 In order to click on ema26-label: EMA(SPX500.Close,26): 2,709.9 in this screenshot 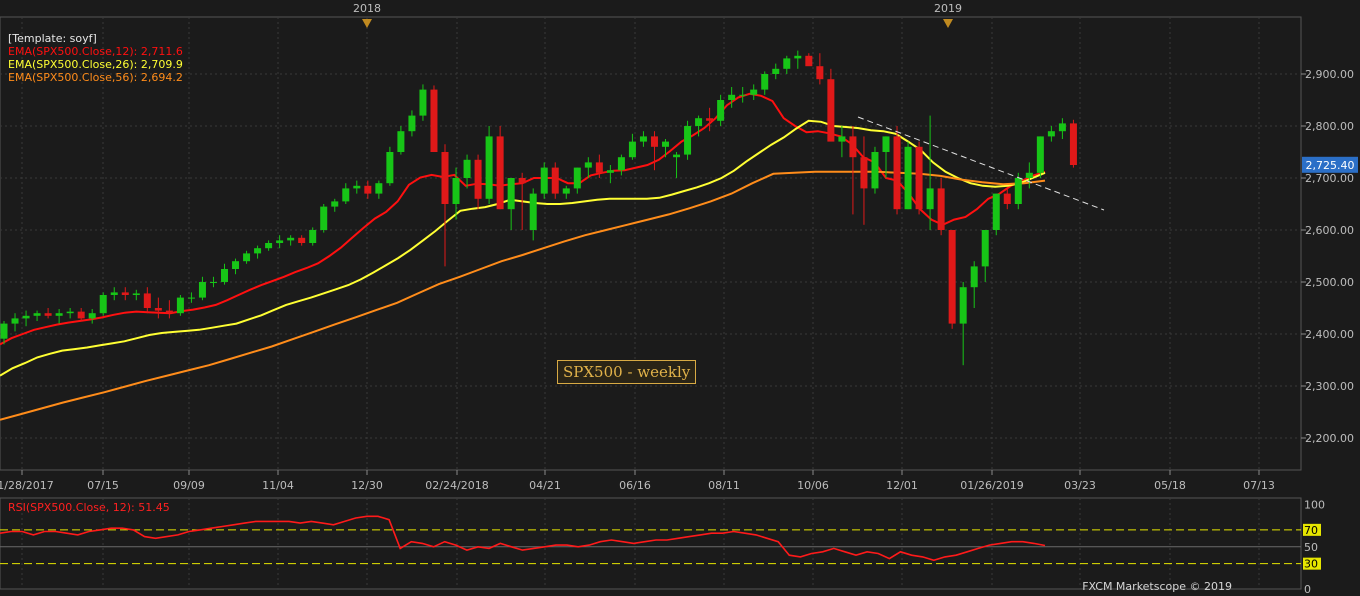, I will do `click(95, 64)`.